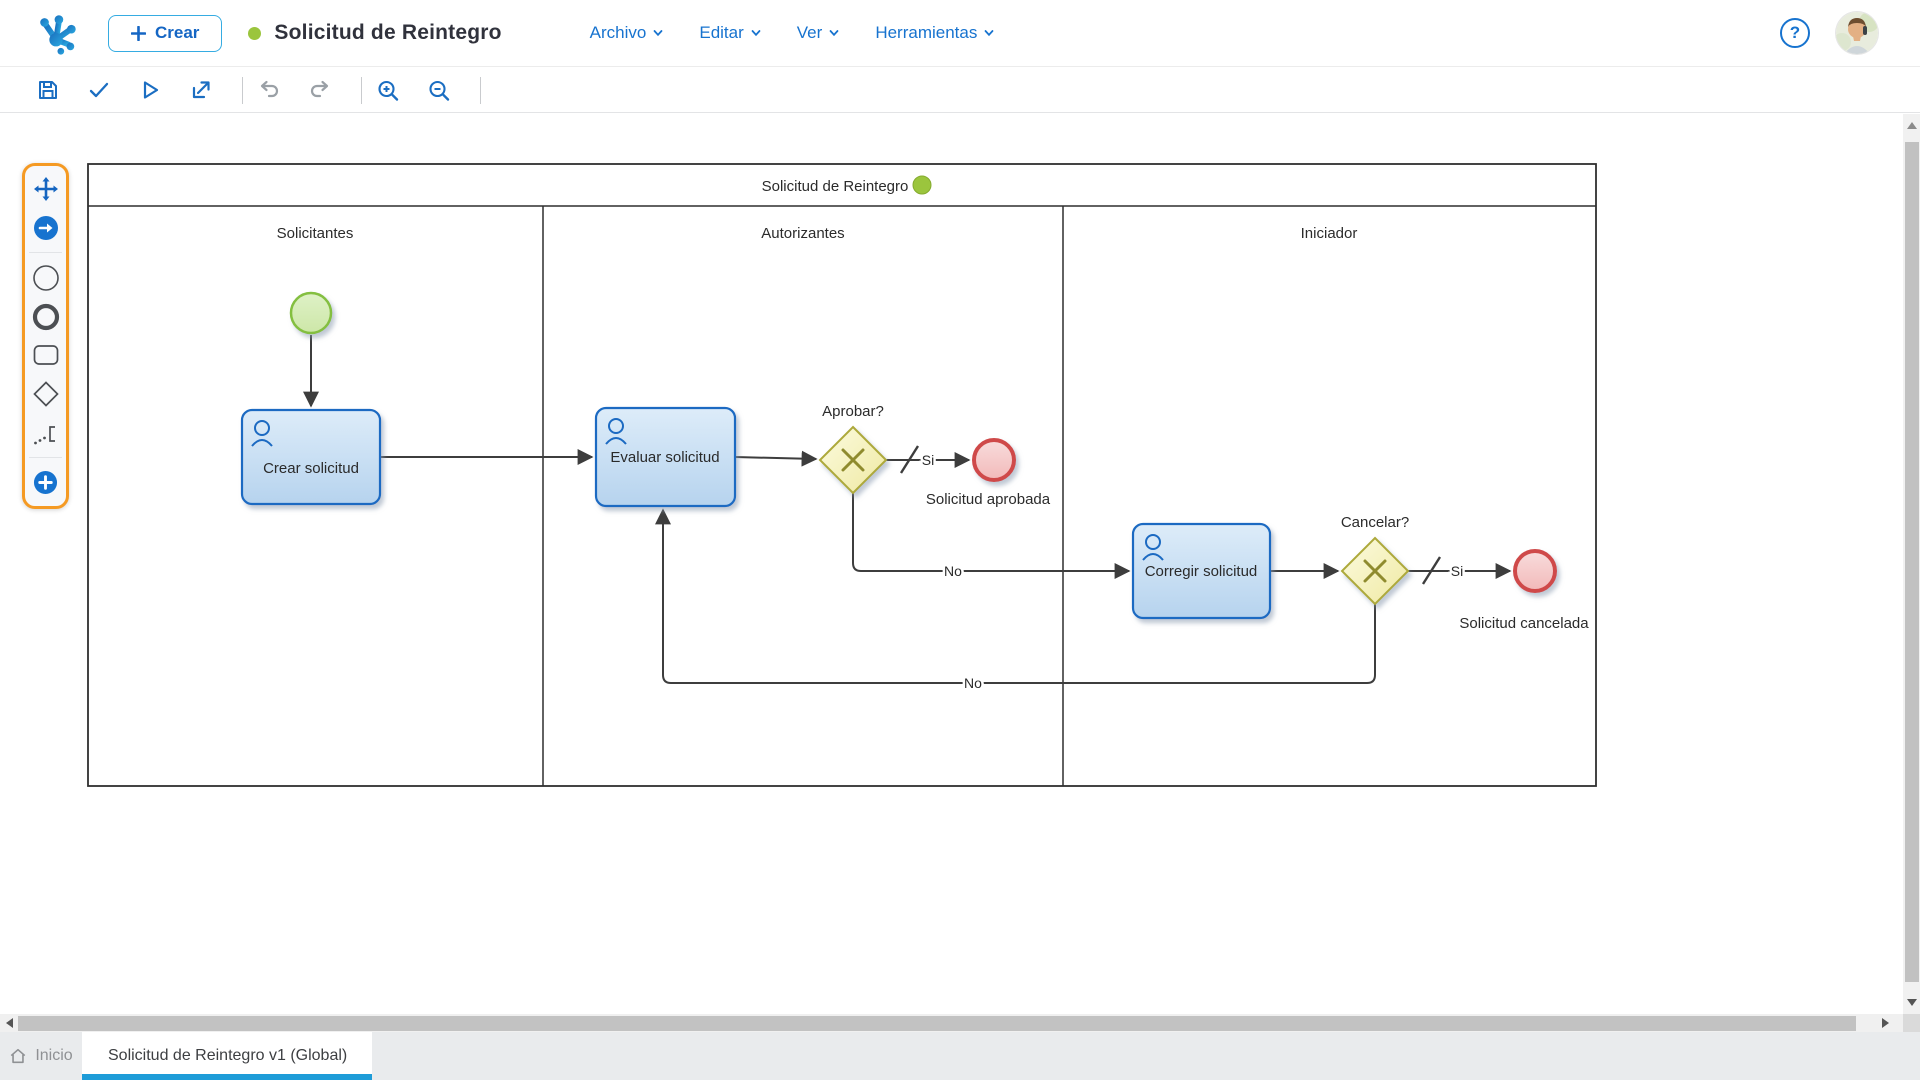 The image size is (1920, 1080). I want to click on task-label: Corregir solicitud, so click(1201, 571).